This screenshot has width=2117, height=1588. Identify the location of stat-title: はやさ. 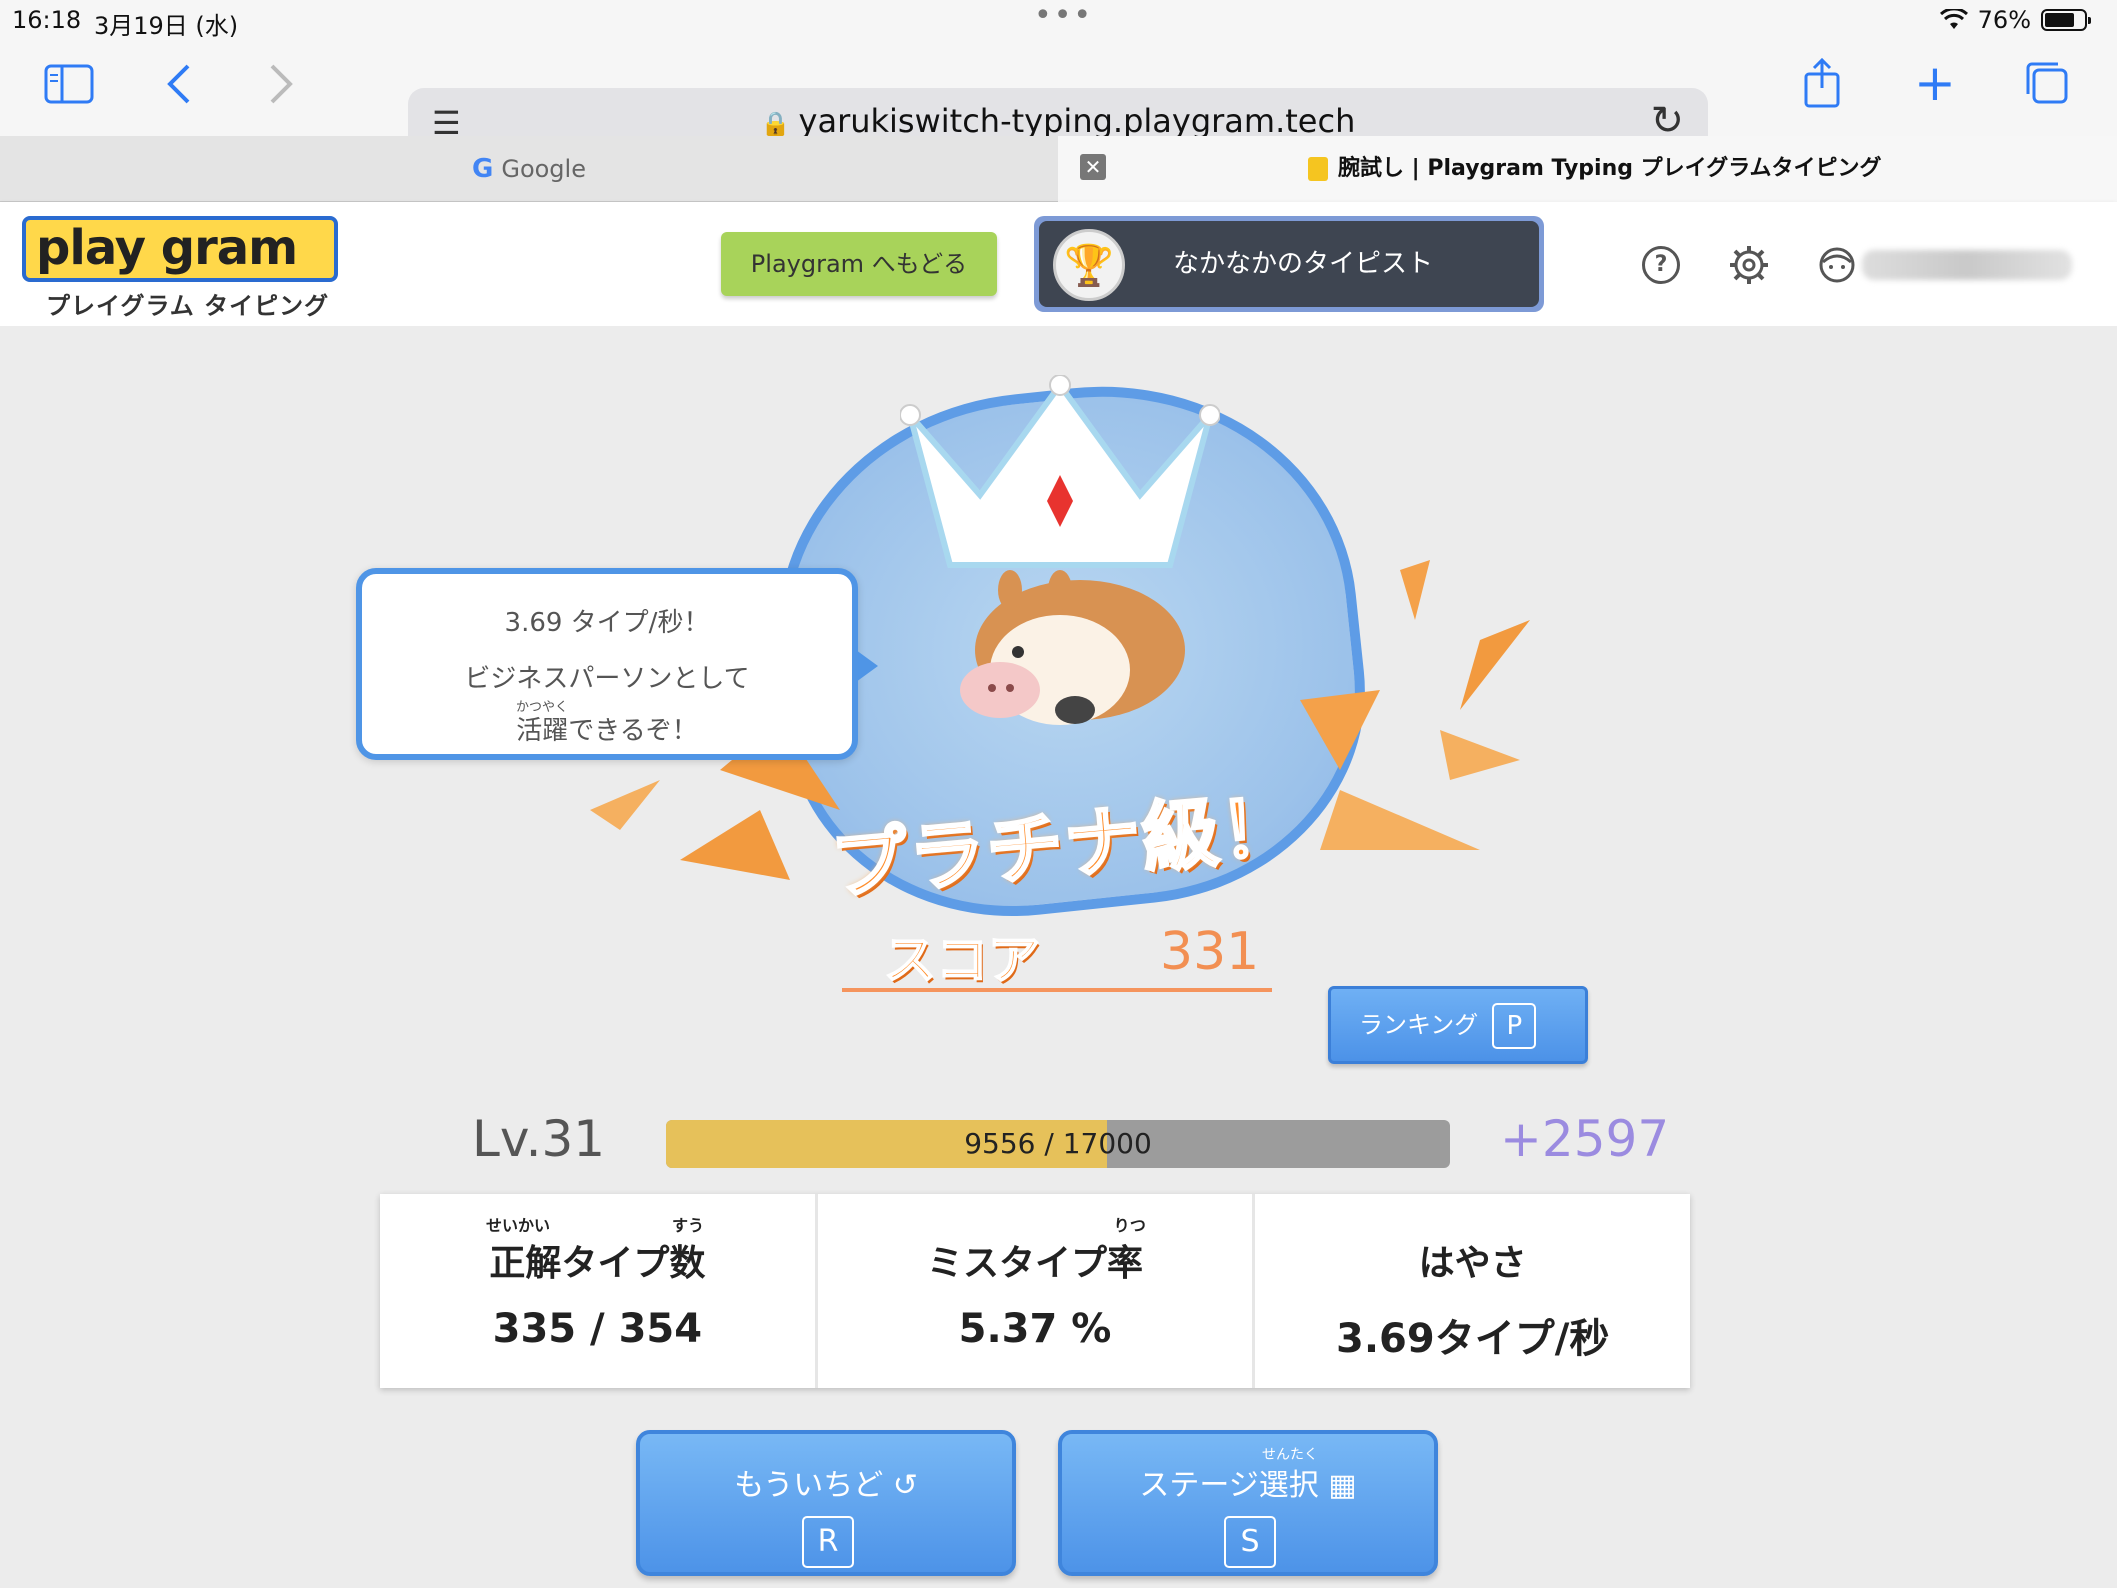
(1472, 1263).